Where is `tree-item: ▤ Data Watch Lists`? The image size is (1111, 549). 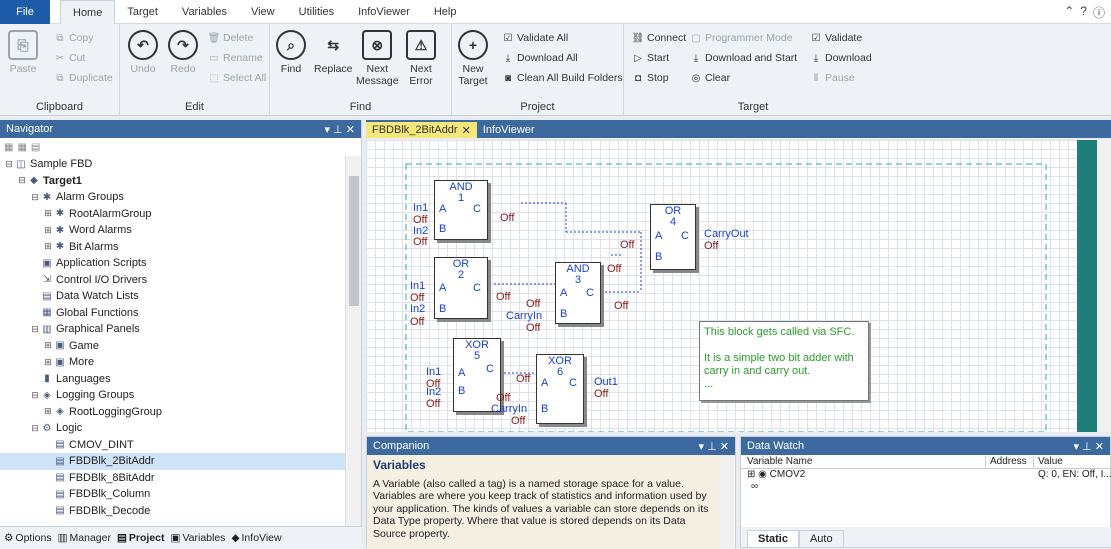
tree-item: ▤ Data Watch Lists is located at coordinates (172, 296).